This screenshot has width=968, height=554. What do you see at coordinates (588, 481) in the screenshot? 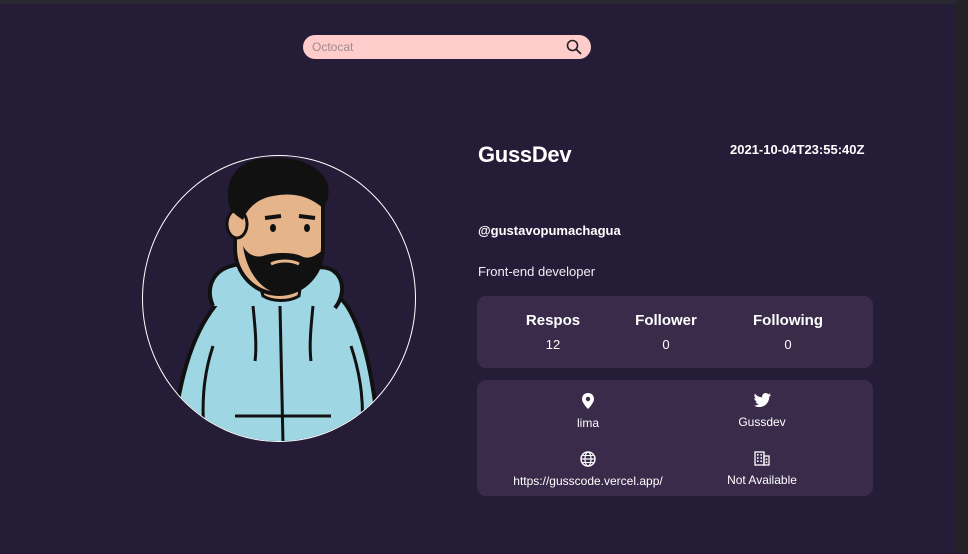
I see `website-link: https://gusscode.vercel.app/` at bounding box center [588, 481].